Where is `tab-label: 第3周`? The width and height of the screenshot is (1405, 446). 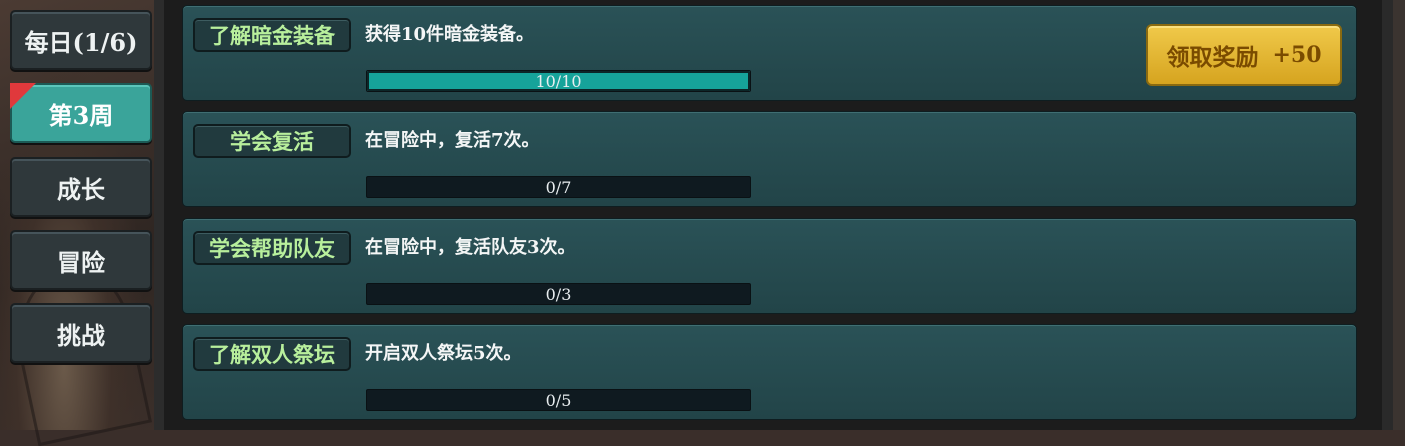
tab-label: 第3周 is located at coordinates (81, 115).